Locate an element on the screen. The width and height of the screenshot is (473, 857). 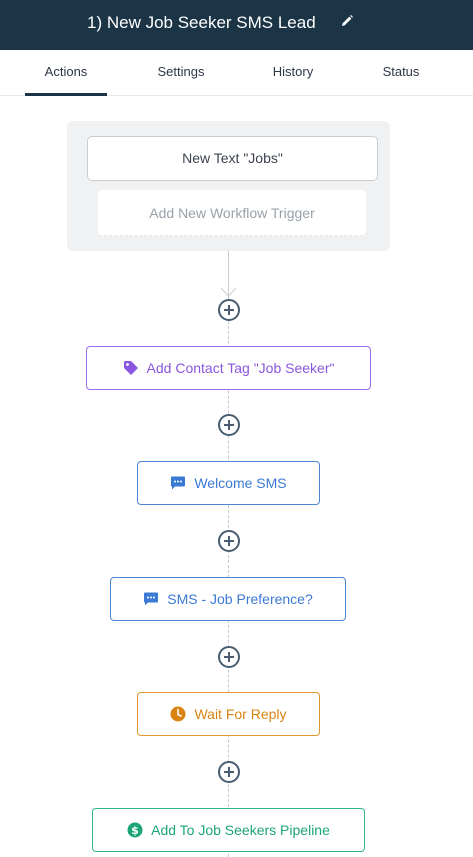
action-wait-for-reply: Wait For Reply is located at coordinates (228, 714).